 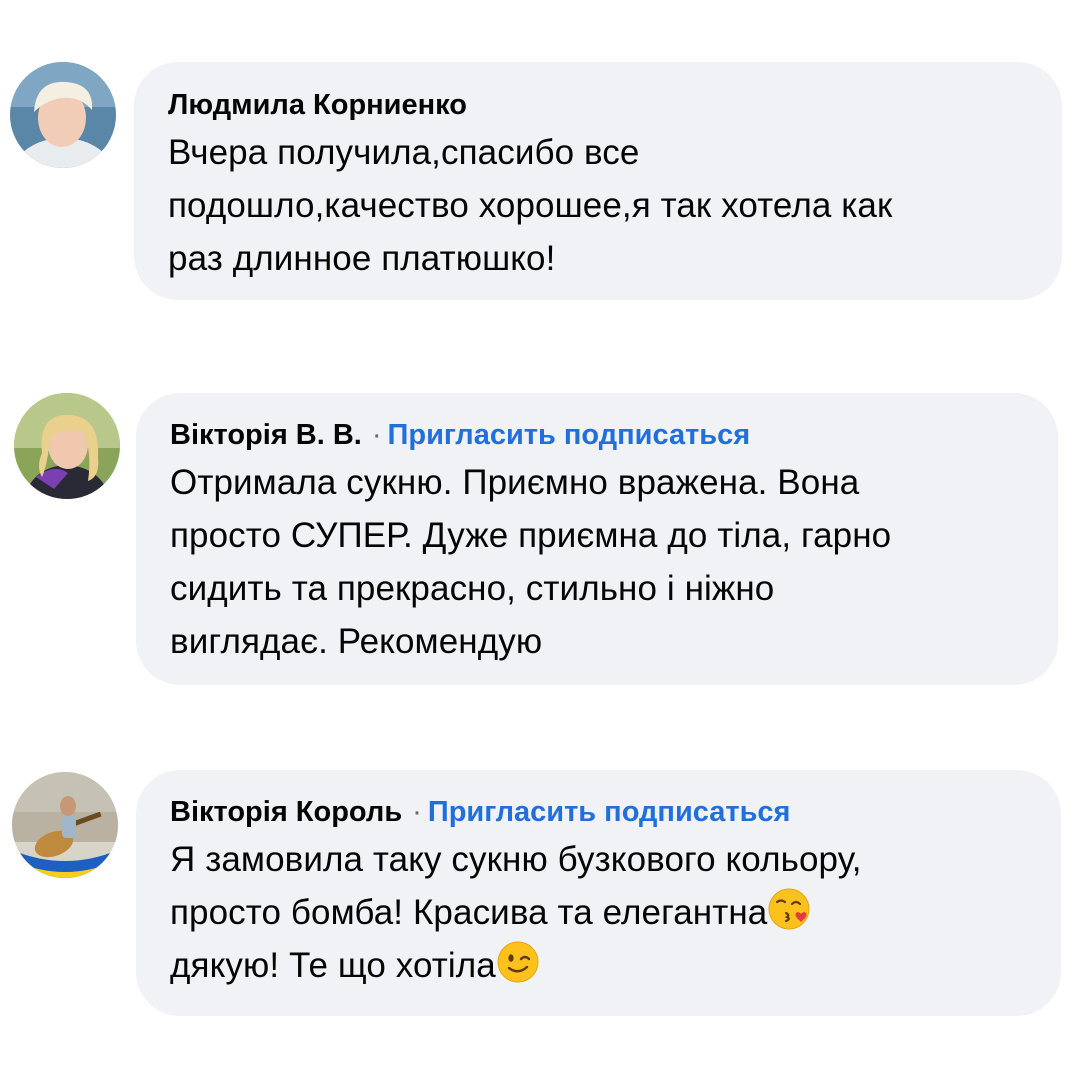 What do you see at coordinates (516, 859) in the screenshot?
I see `comment-line: Я замовила таку сукню бузкового кольору,` at bounding box center [516, 859].